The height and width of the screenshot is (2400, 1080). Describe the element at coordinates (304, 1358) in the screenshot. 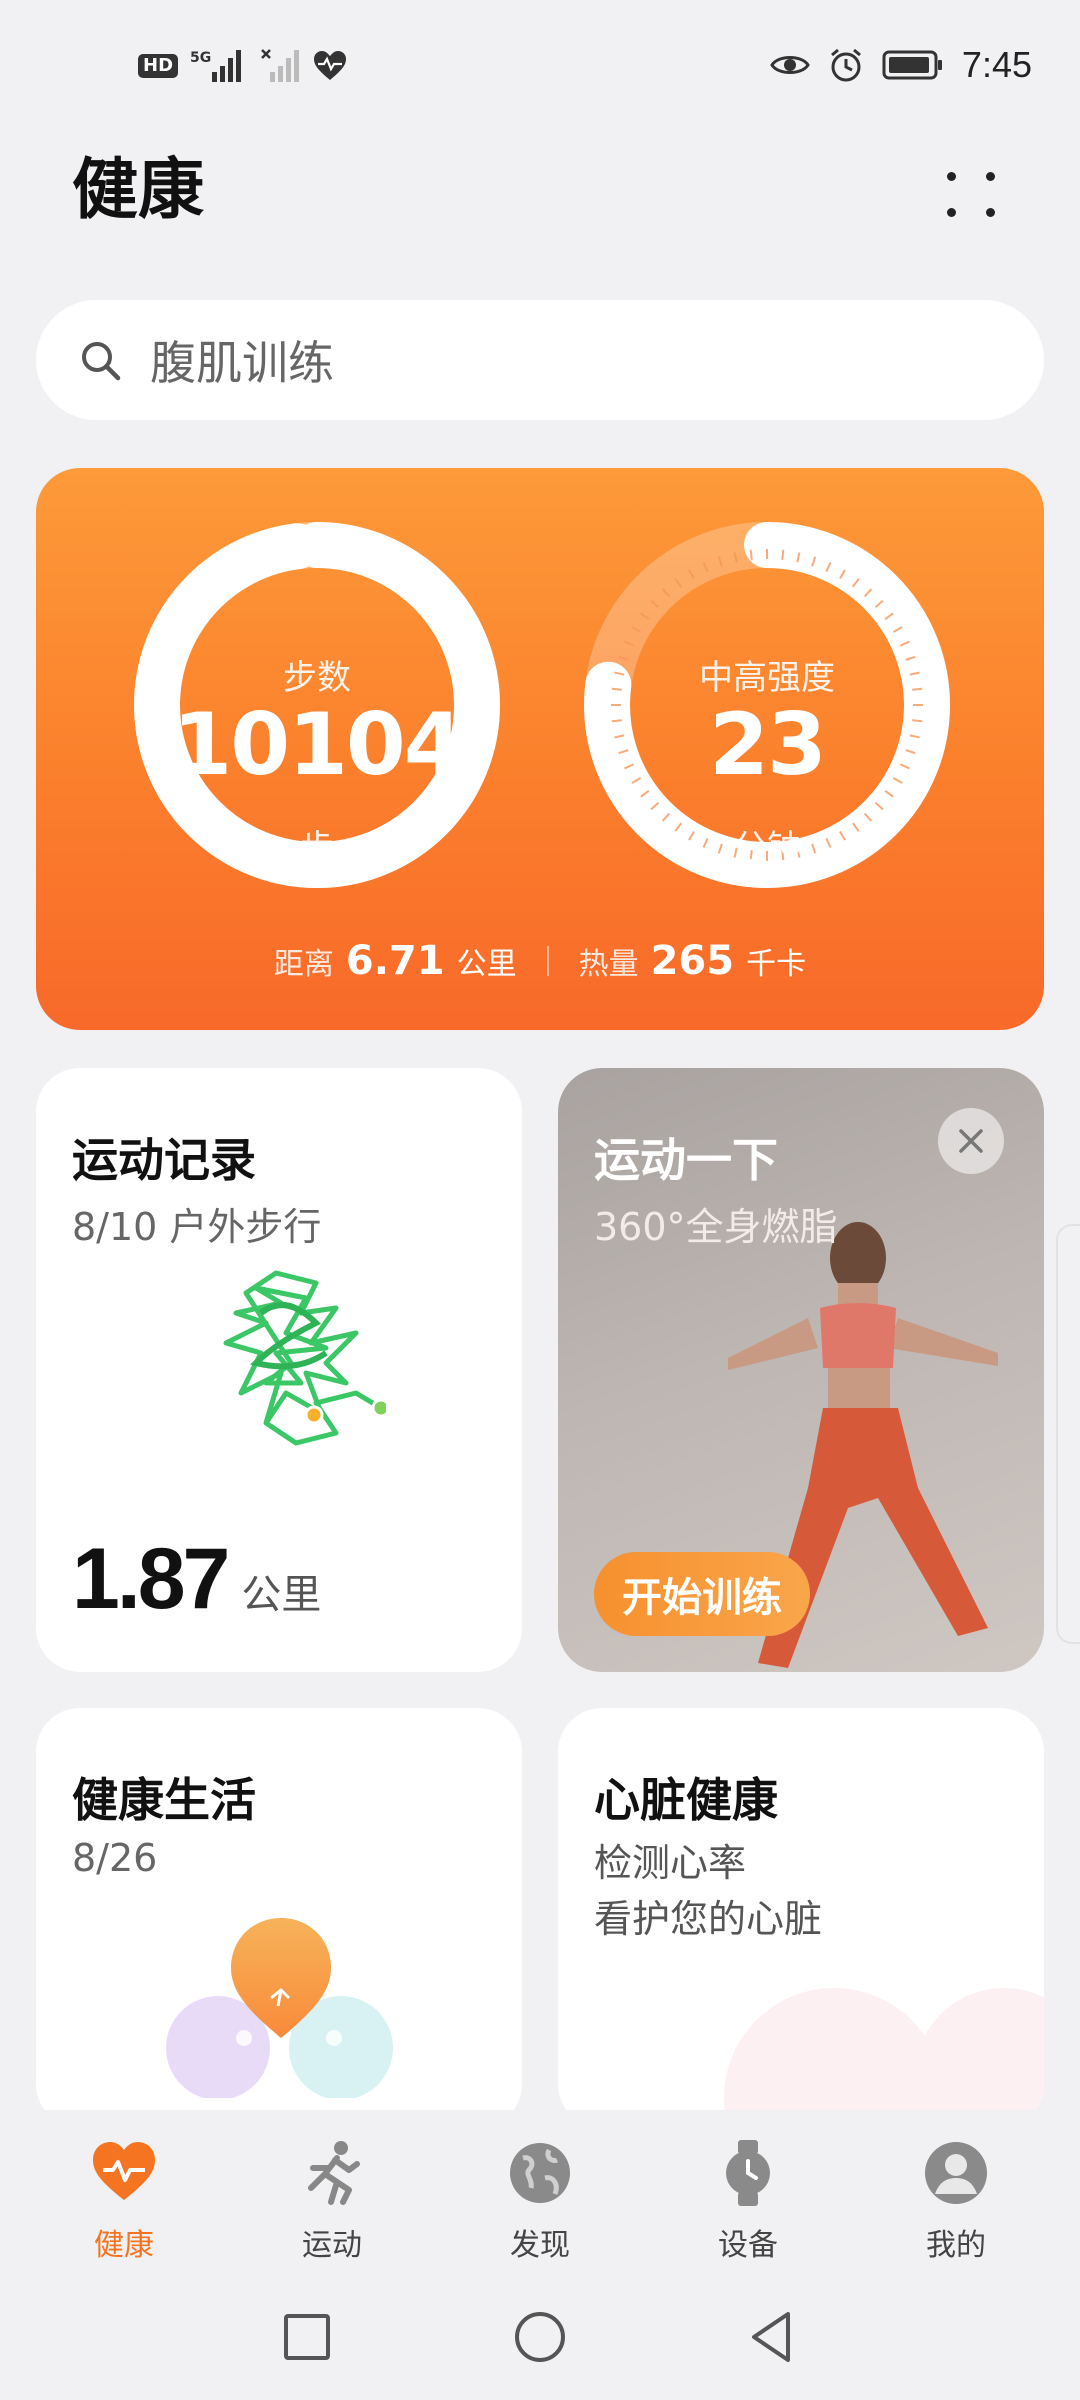

I see `route-map-icon` at that location.